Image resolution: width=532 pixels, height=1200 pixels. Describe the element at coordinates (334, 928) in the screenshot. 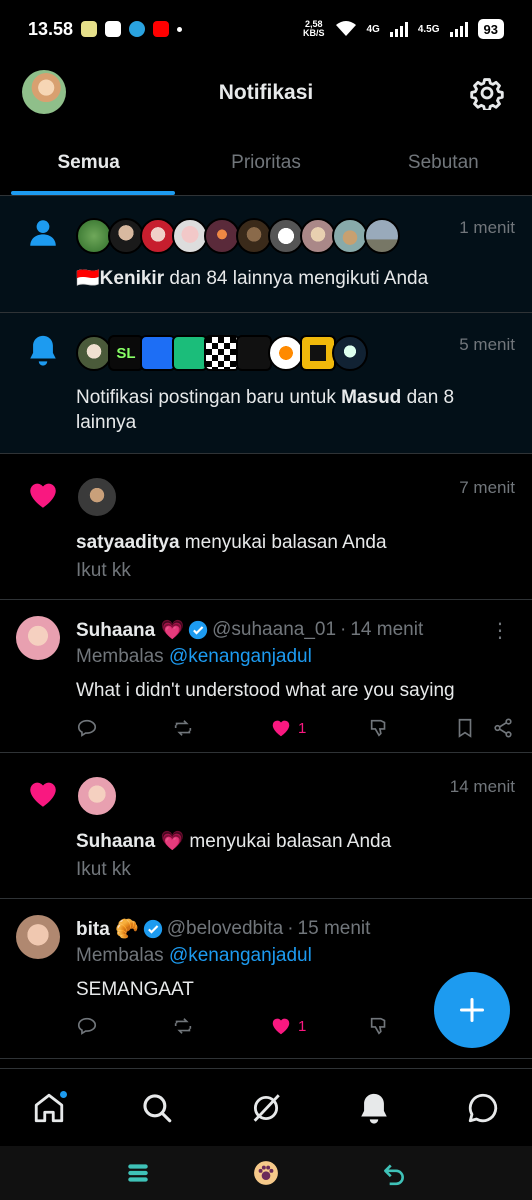

I see `reply-time: 15 menit` at that location.